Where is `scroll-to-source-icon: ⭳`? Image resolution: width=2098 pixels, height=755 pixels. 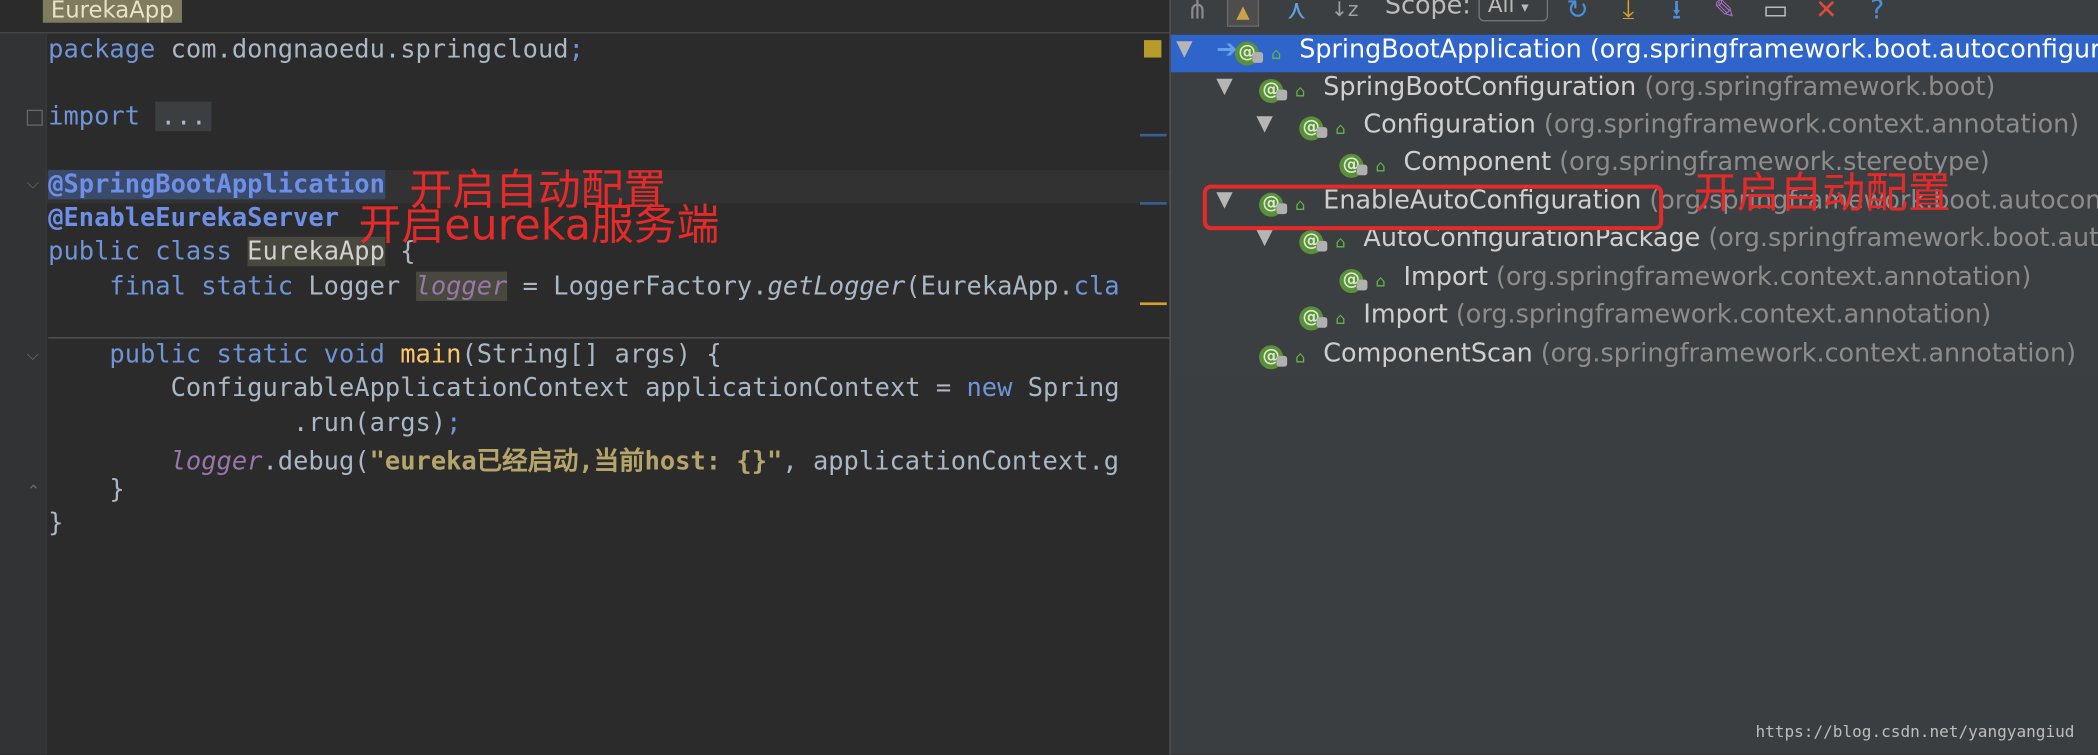
scroll-to-source-icon: ⭳ is located at coordinates (1676, 13).